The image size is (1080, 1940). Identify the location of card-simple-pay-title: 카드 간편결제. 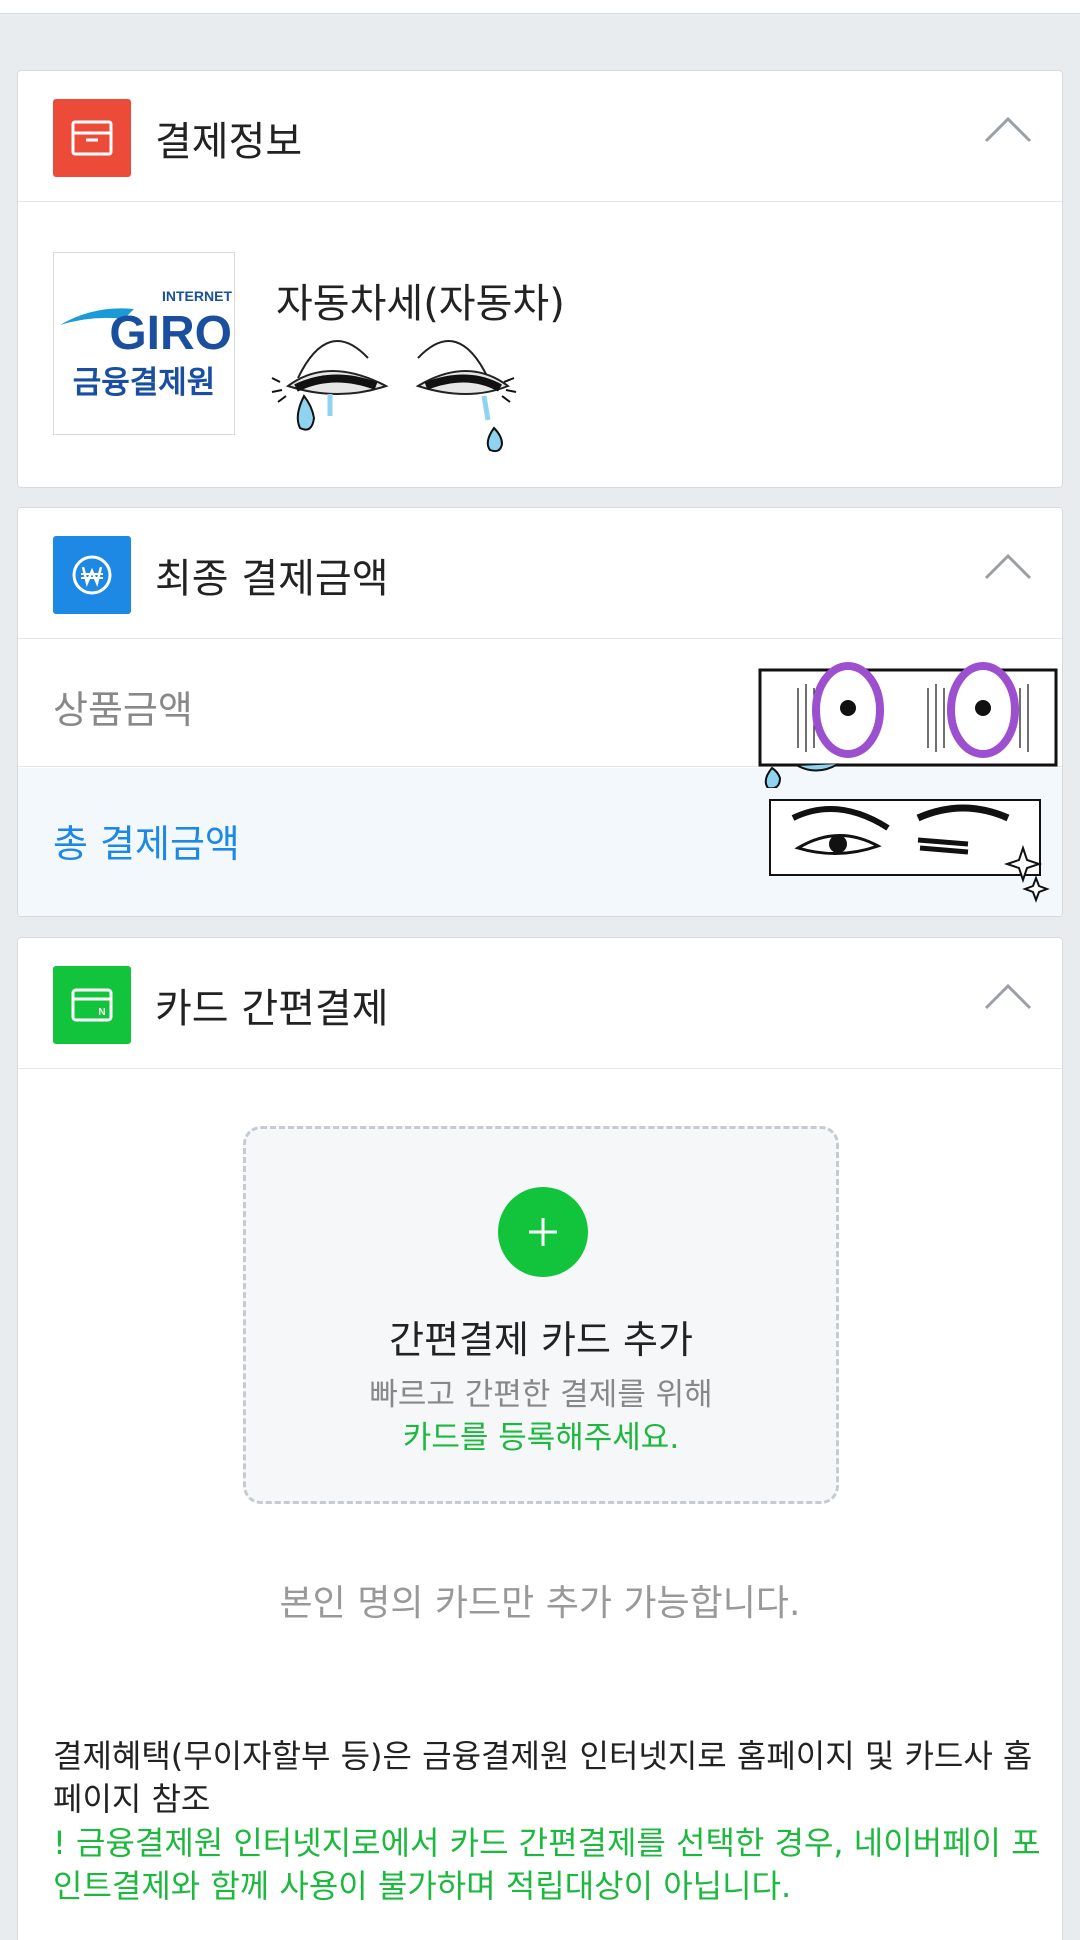
(272, 1009).